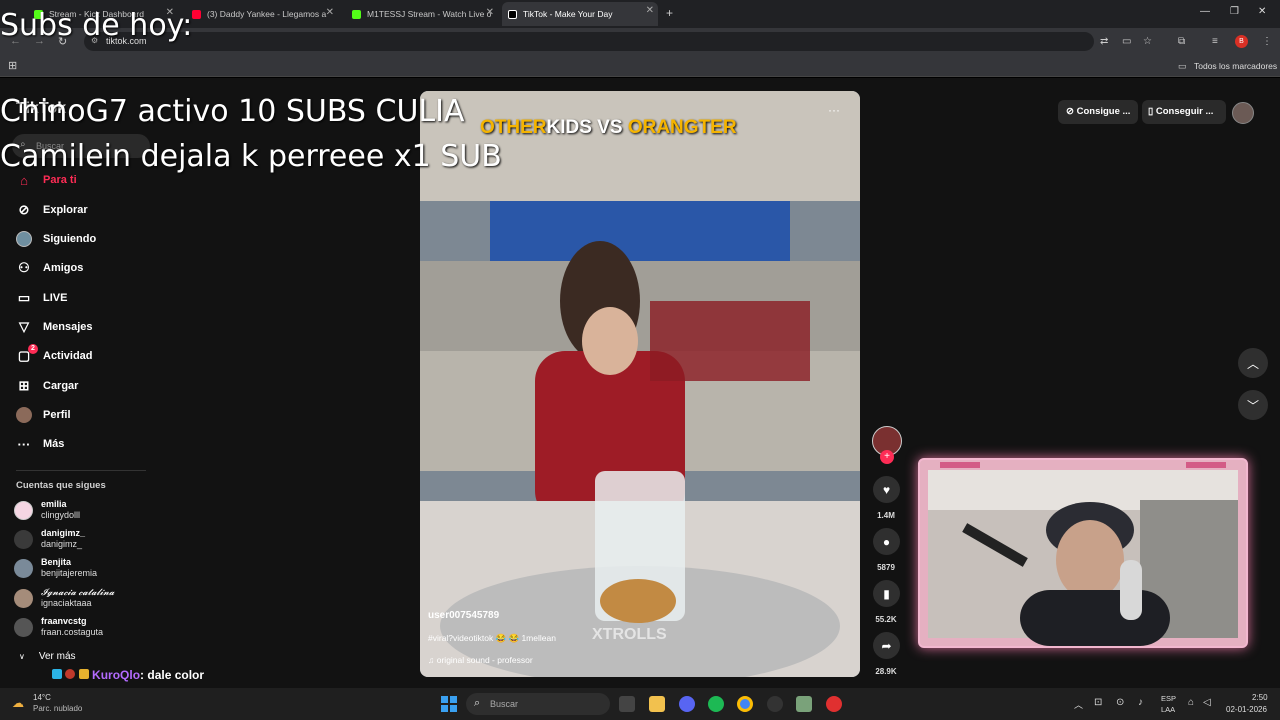 This screenshot has height=720, width=1280. What do you see at coordinates (58, 627) in the screenshot?
I see `followed-account: fraanvcstg fraan.costaguta` at bounding box center [58, 627].